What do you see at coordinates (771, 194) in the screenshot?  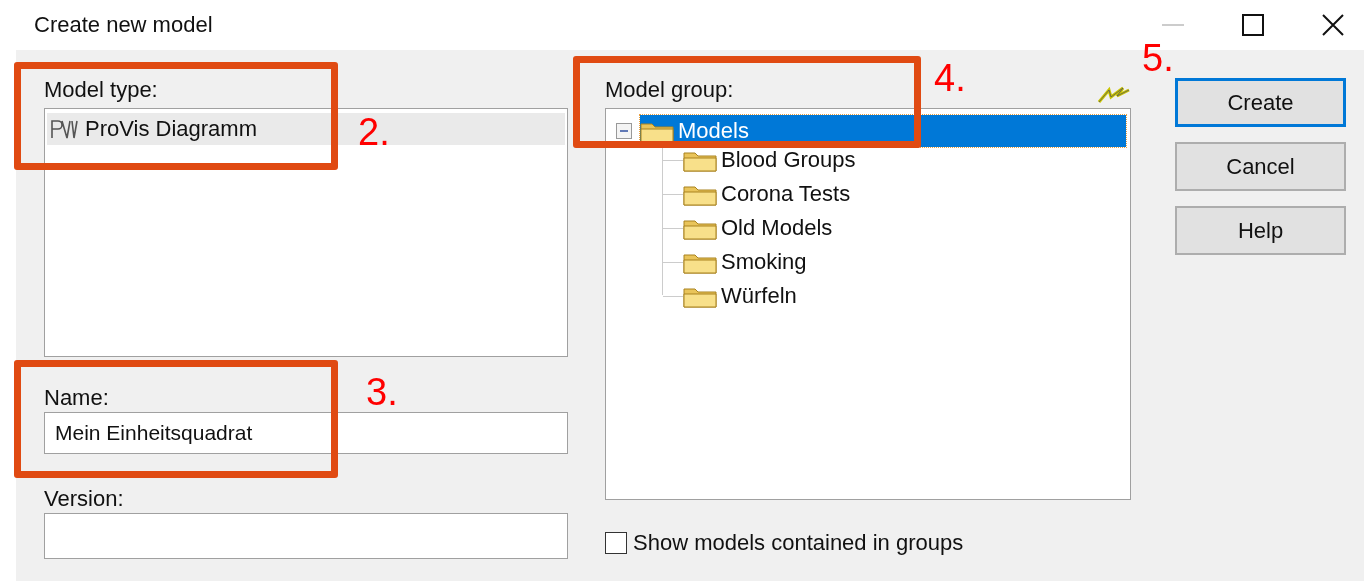 I see `tree-item: Corona Tests` at bounding box center [771, 194].